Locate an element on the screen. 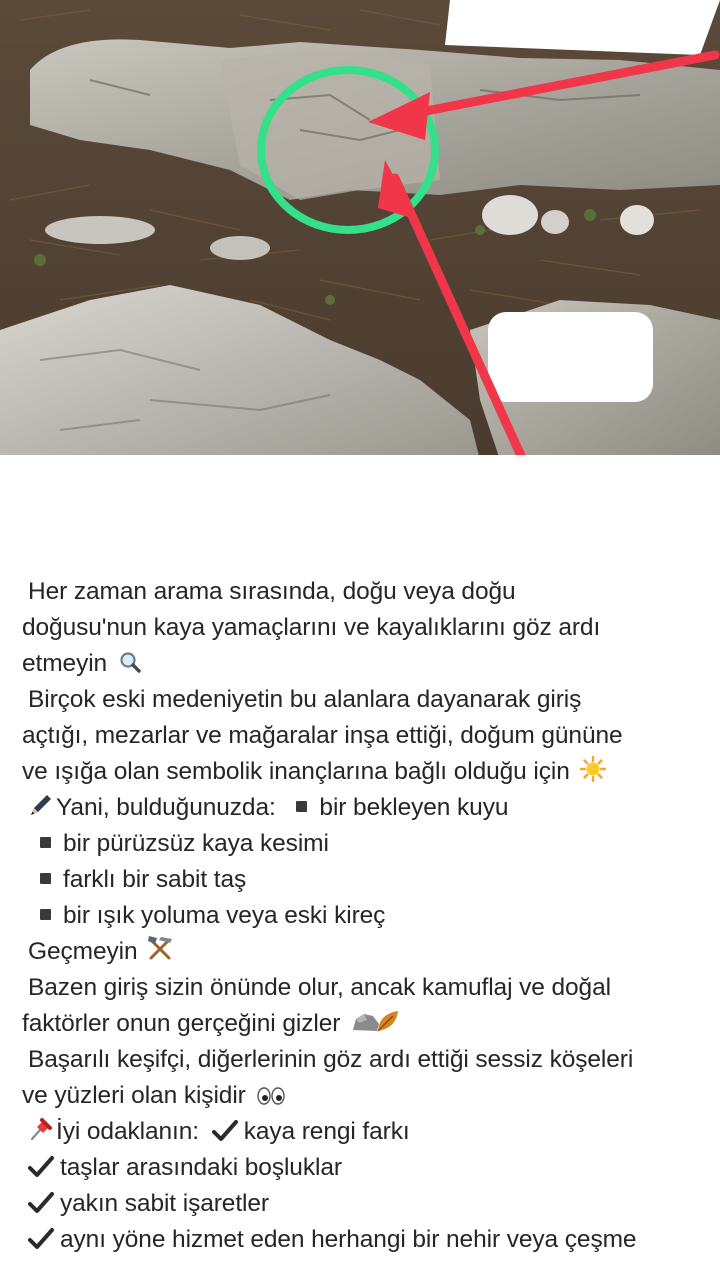  hammer-pick-icon is located at coordinates (160, 953).